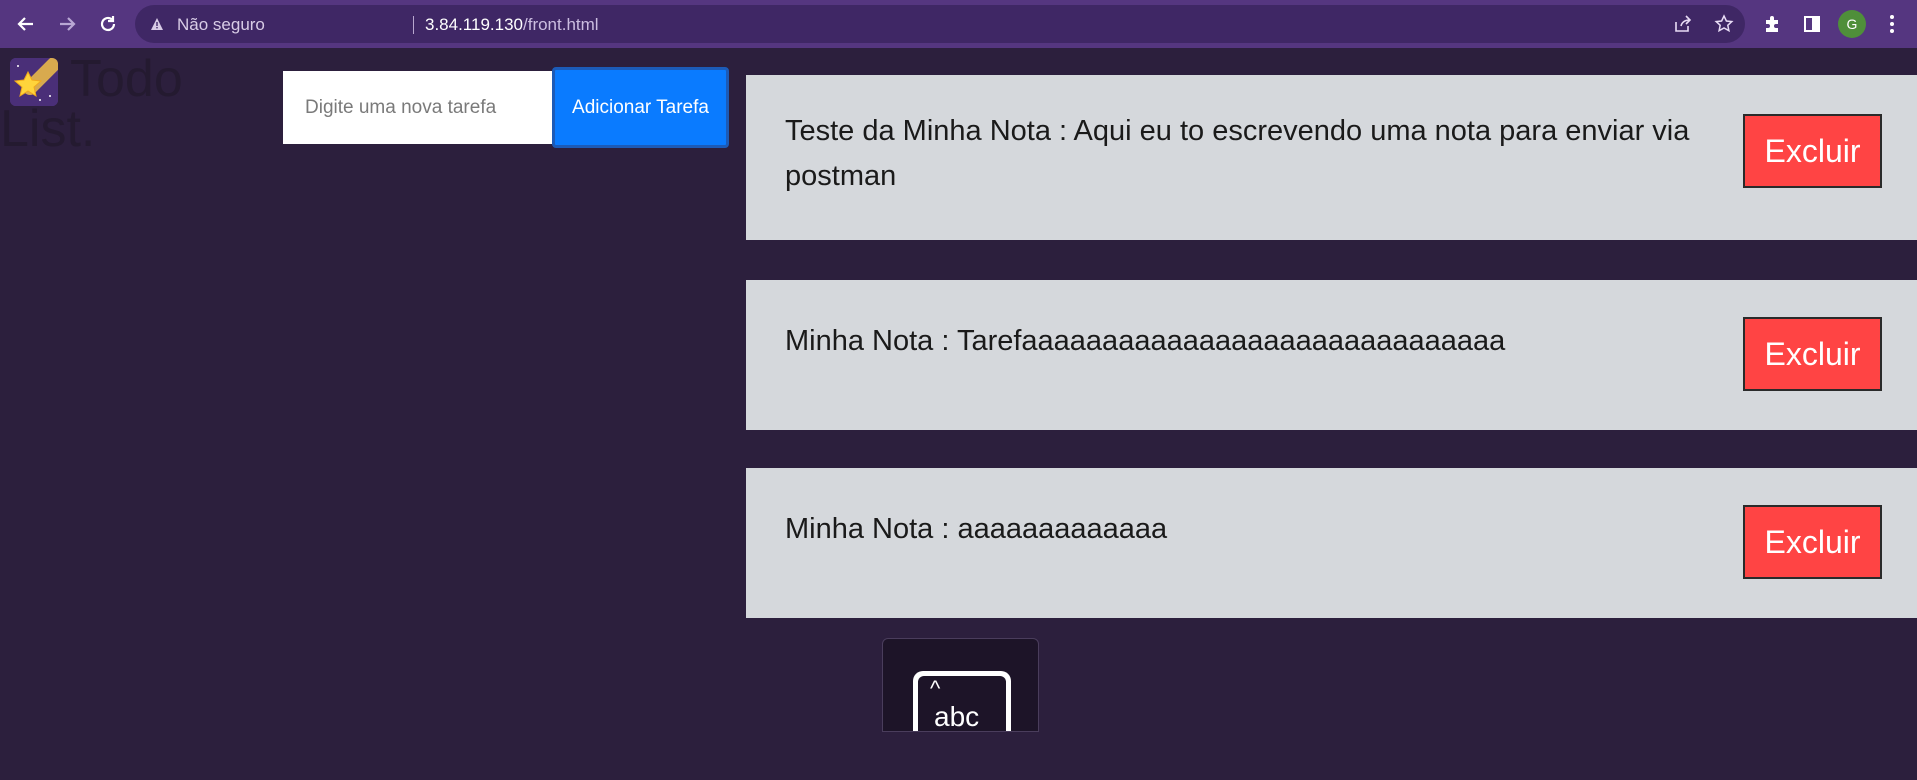 The image size is (1917, 780). Describe the element at coordinates (935, 688) in the screenshot. I see `caret-icon: ^` at that location.